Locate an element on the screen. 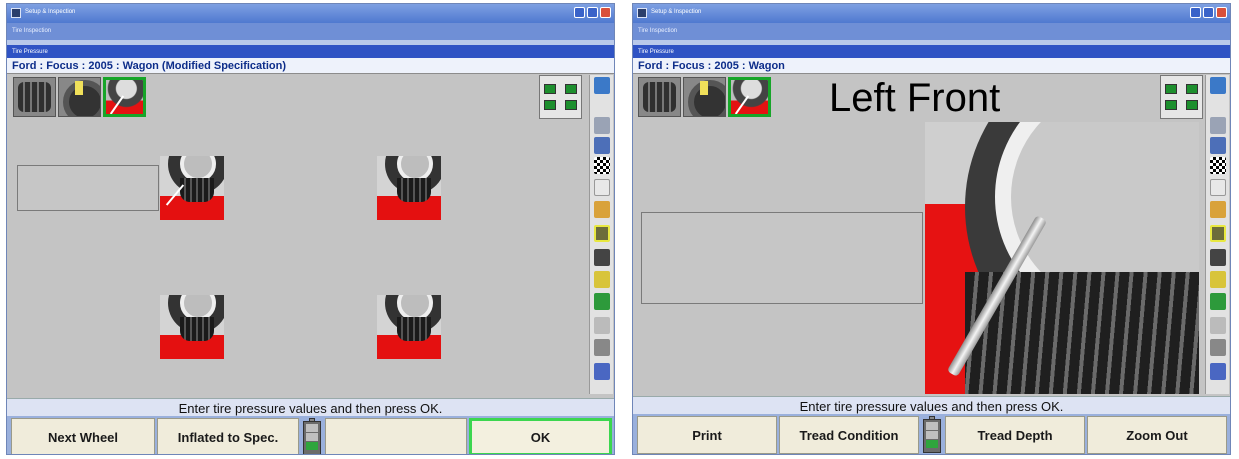  wheel-right-rear is located at coordinates (409, 327).